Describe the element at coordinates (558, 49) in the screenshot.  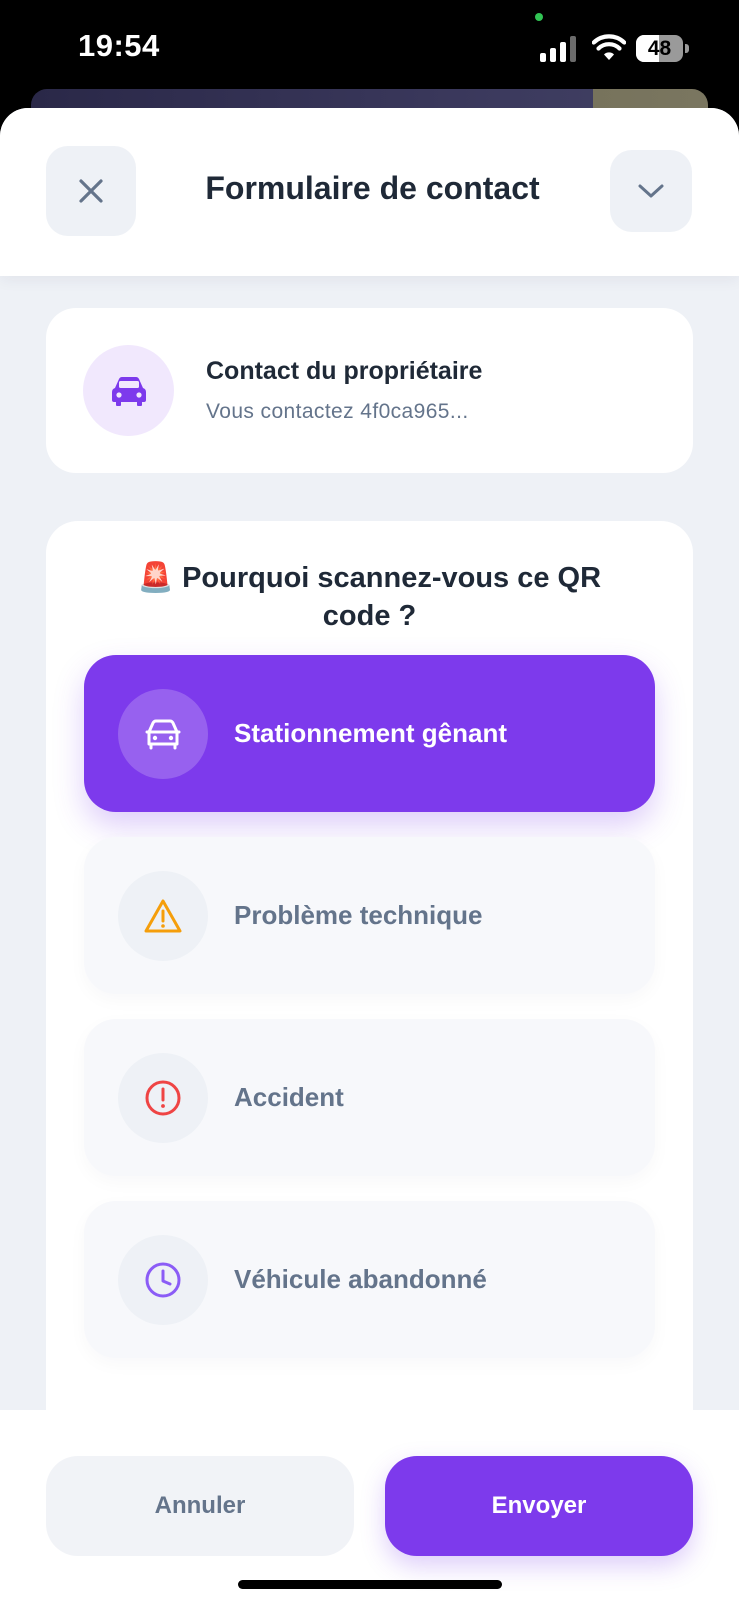
I see `cellular-signal-icon` at that location.